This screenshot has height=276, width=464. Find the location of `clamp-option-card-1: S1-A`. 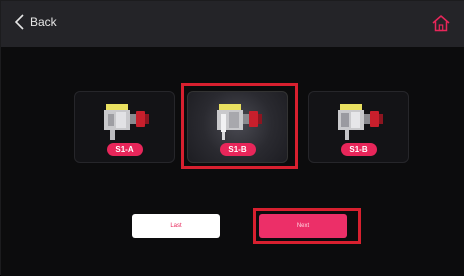

clamp-option-card-1: S1-A is located at coordinates (124, 127).